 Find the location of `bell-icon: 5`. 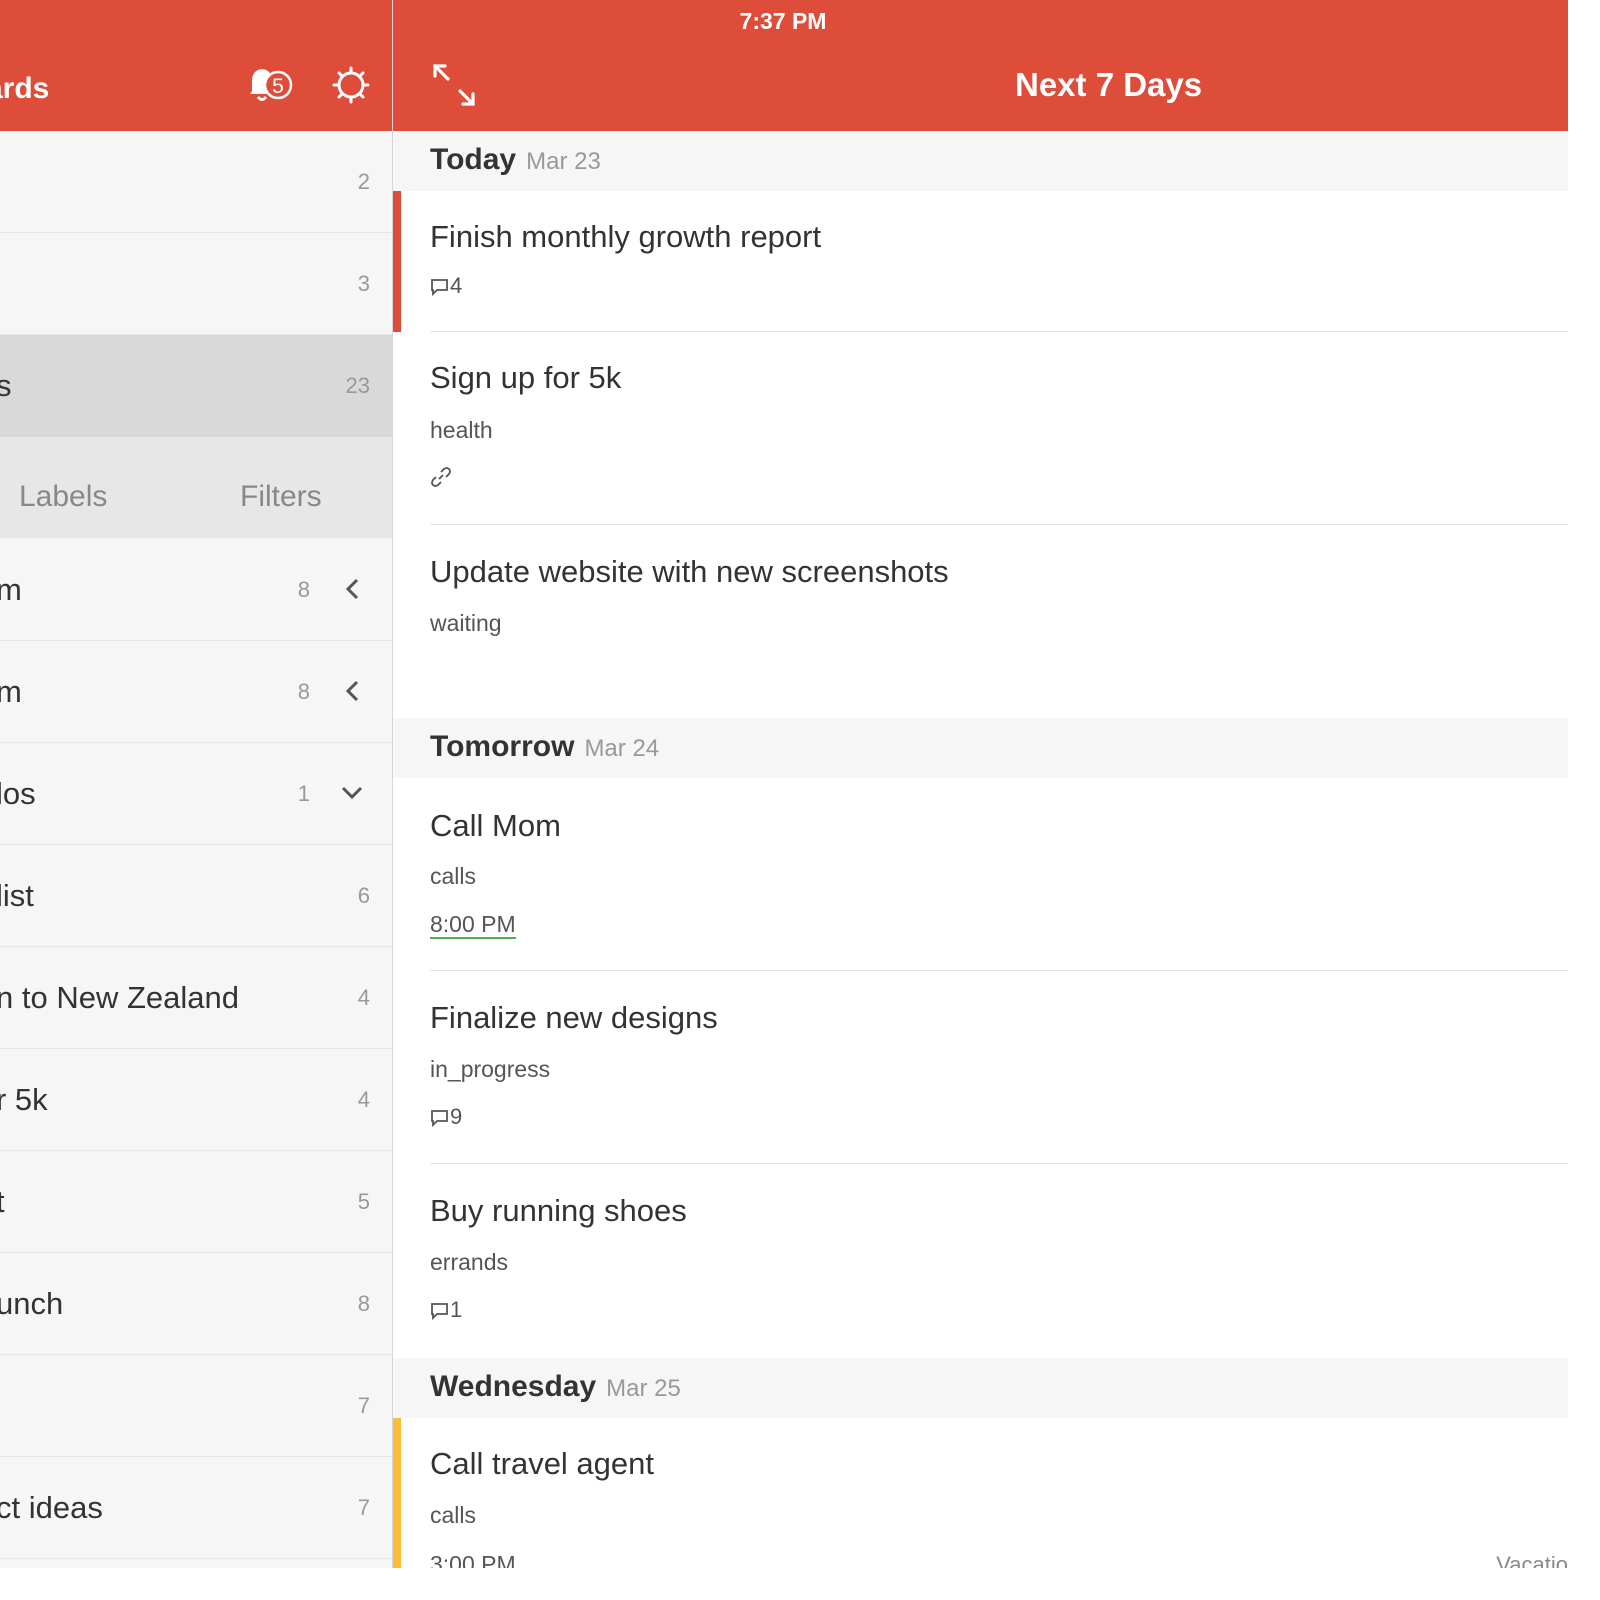

bell-icon: 5 is located at coordinates (271, 85).